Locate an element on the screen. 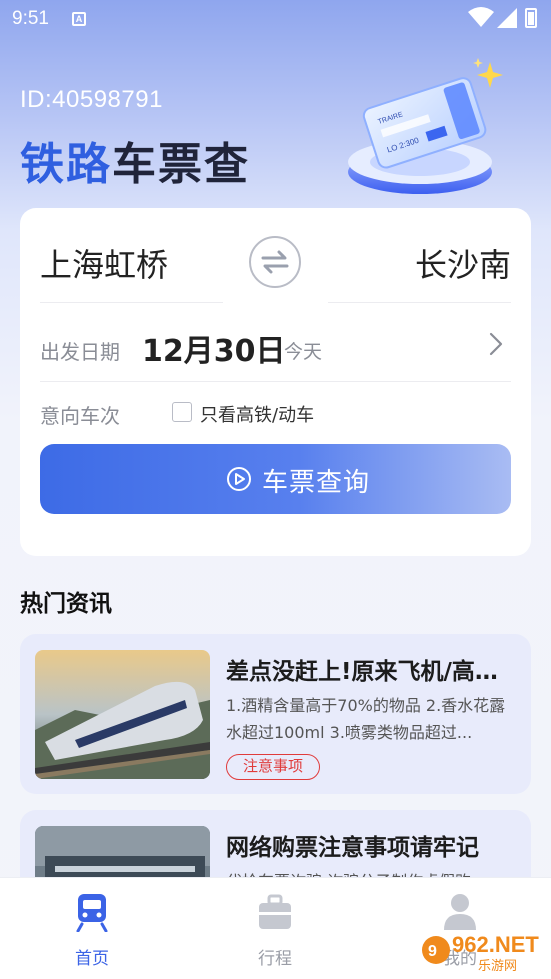 The width and height of the screenshot is (551, 979). status-bar: 9:51 A is located at coordinates (275, 20).